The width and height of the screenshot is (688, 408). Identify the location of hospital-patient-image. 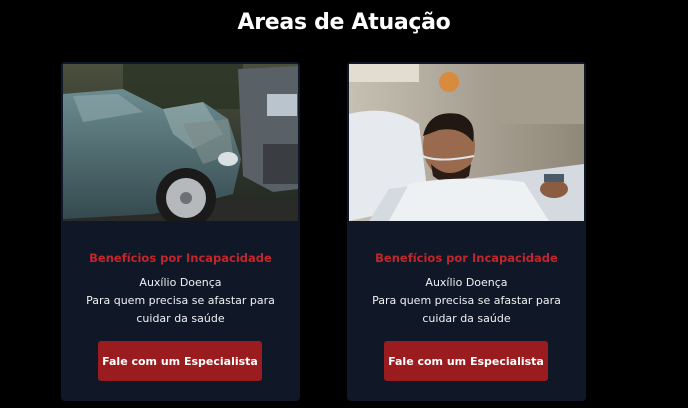
(466, 142).